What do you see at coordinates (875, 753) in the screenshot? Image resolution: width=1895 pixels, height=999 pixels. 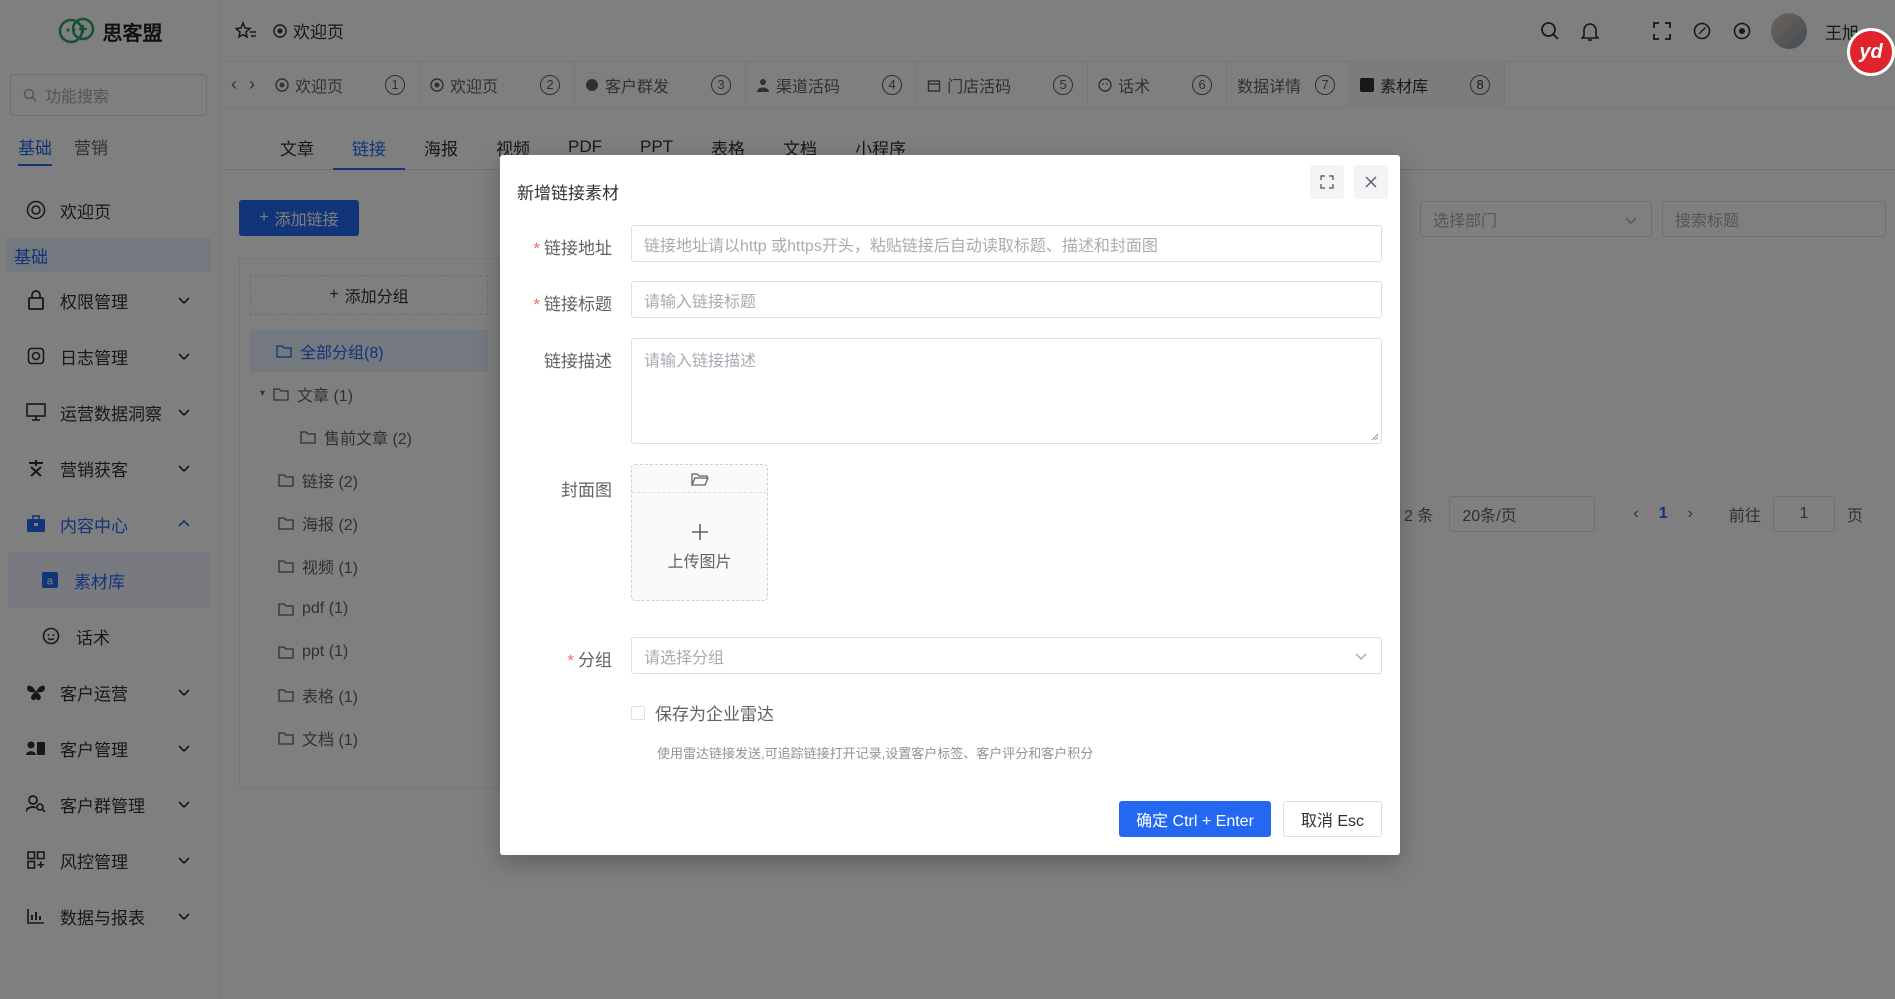 I see `radar-hint: 使用雷达链接发送,可追踪链接打开记录,设置客户标签、客户评分和客户积分` at bounding box center [875, 753].